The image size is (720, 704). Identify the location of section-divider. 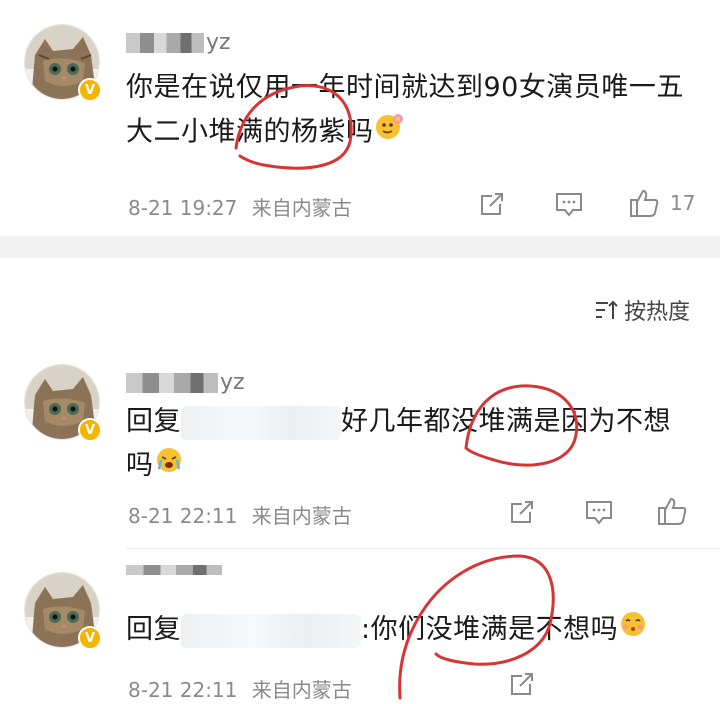
(360, 247).